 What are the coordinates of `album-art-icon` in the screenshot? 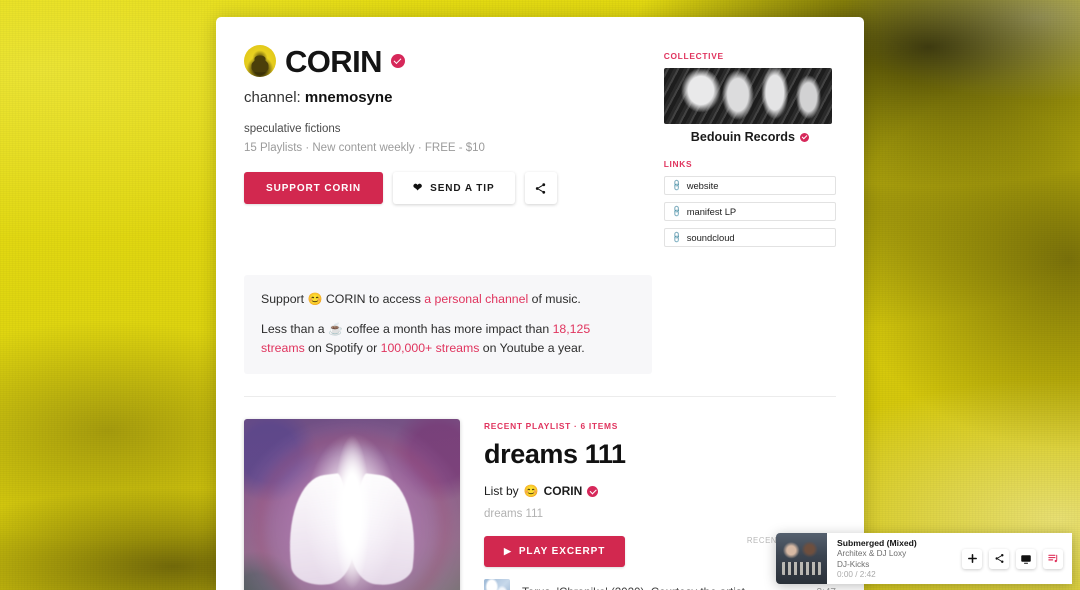 It's located at (801, 558).